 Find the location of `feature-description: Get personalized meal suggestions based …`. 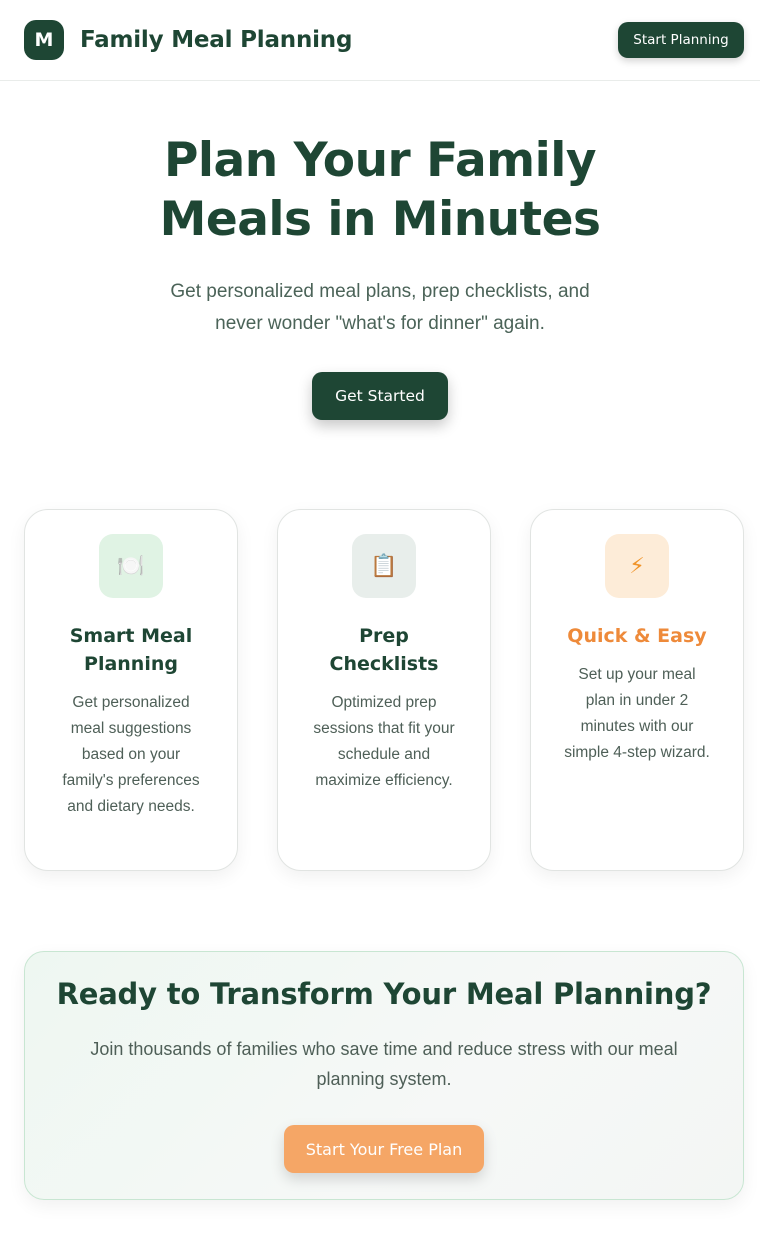

feature-description: Get personalized meal suggestions based … is located at coordinates (131, 754).